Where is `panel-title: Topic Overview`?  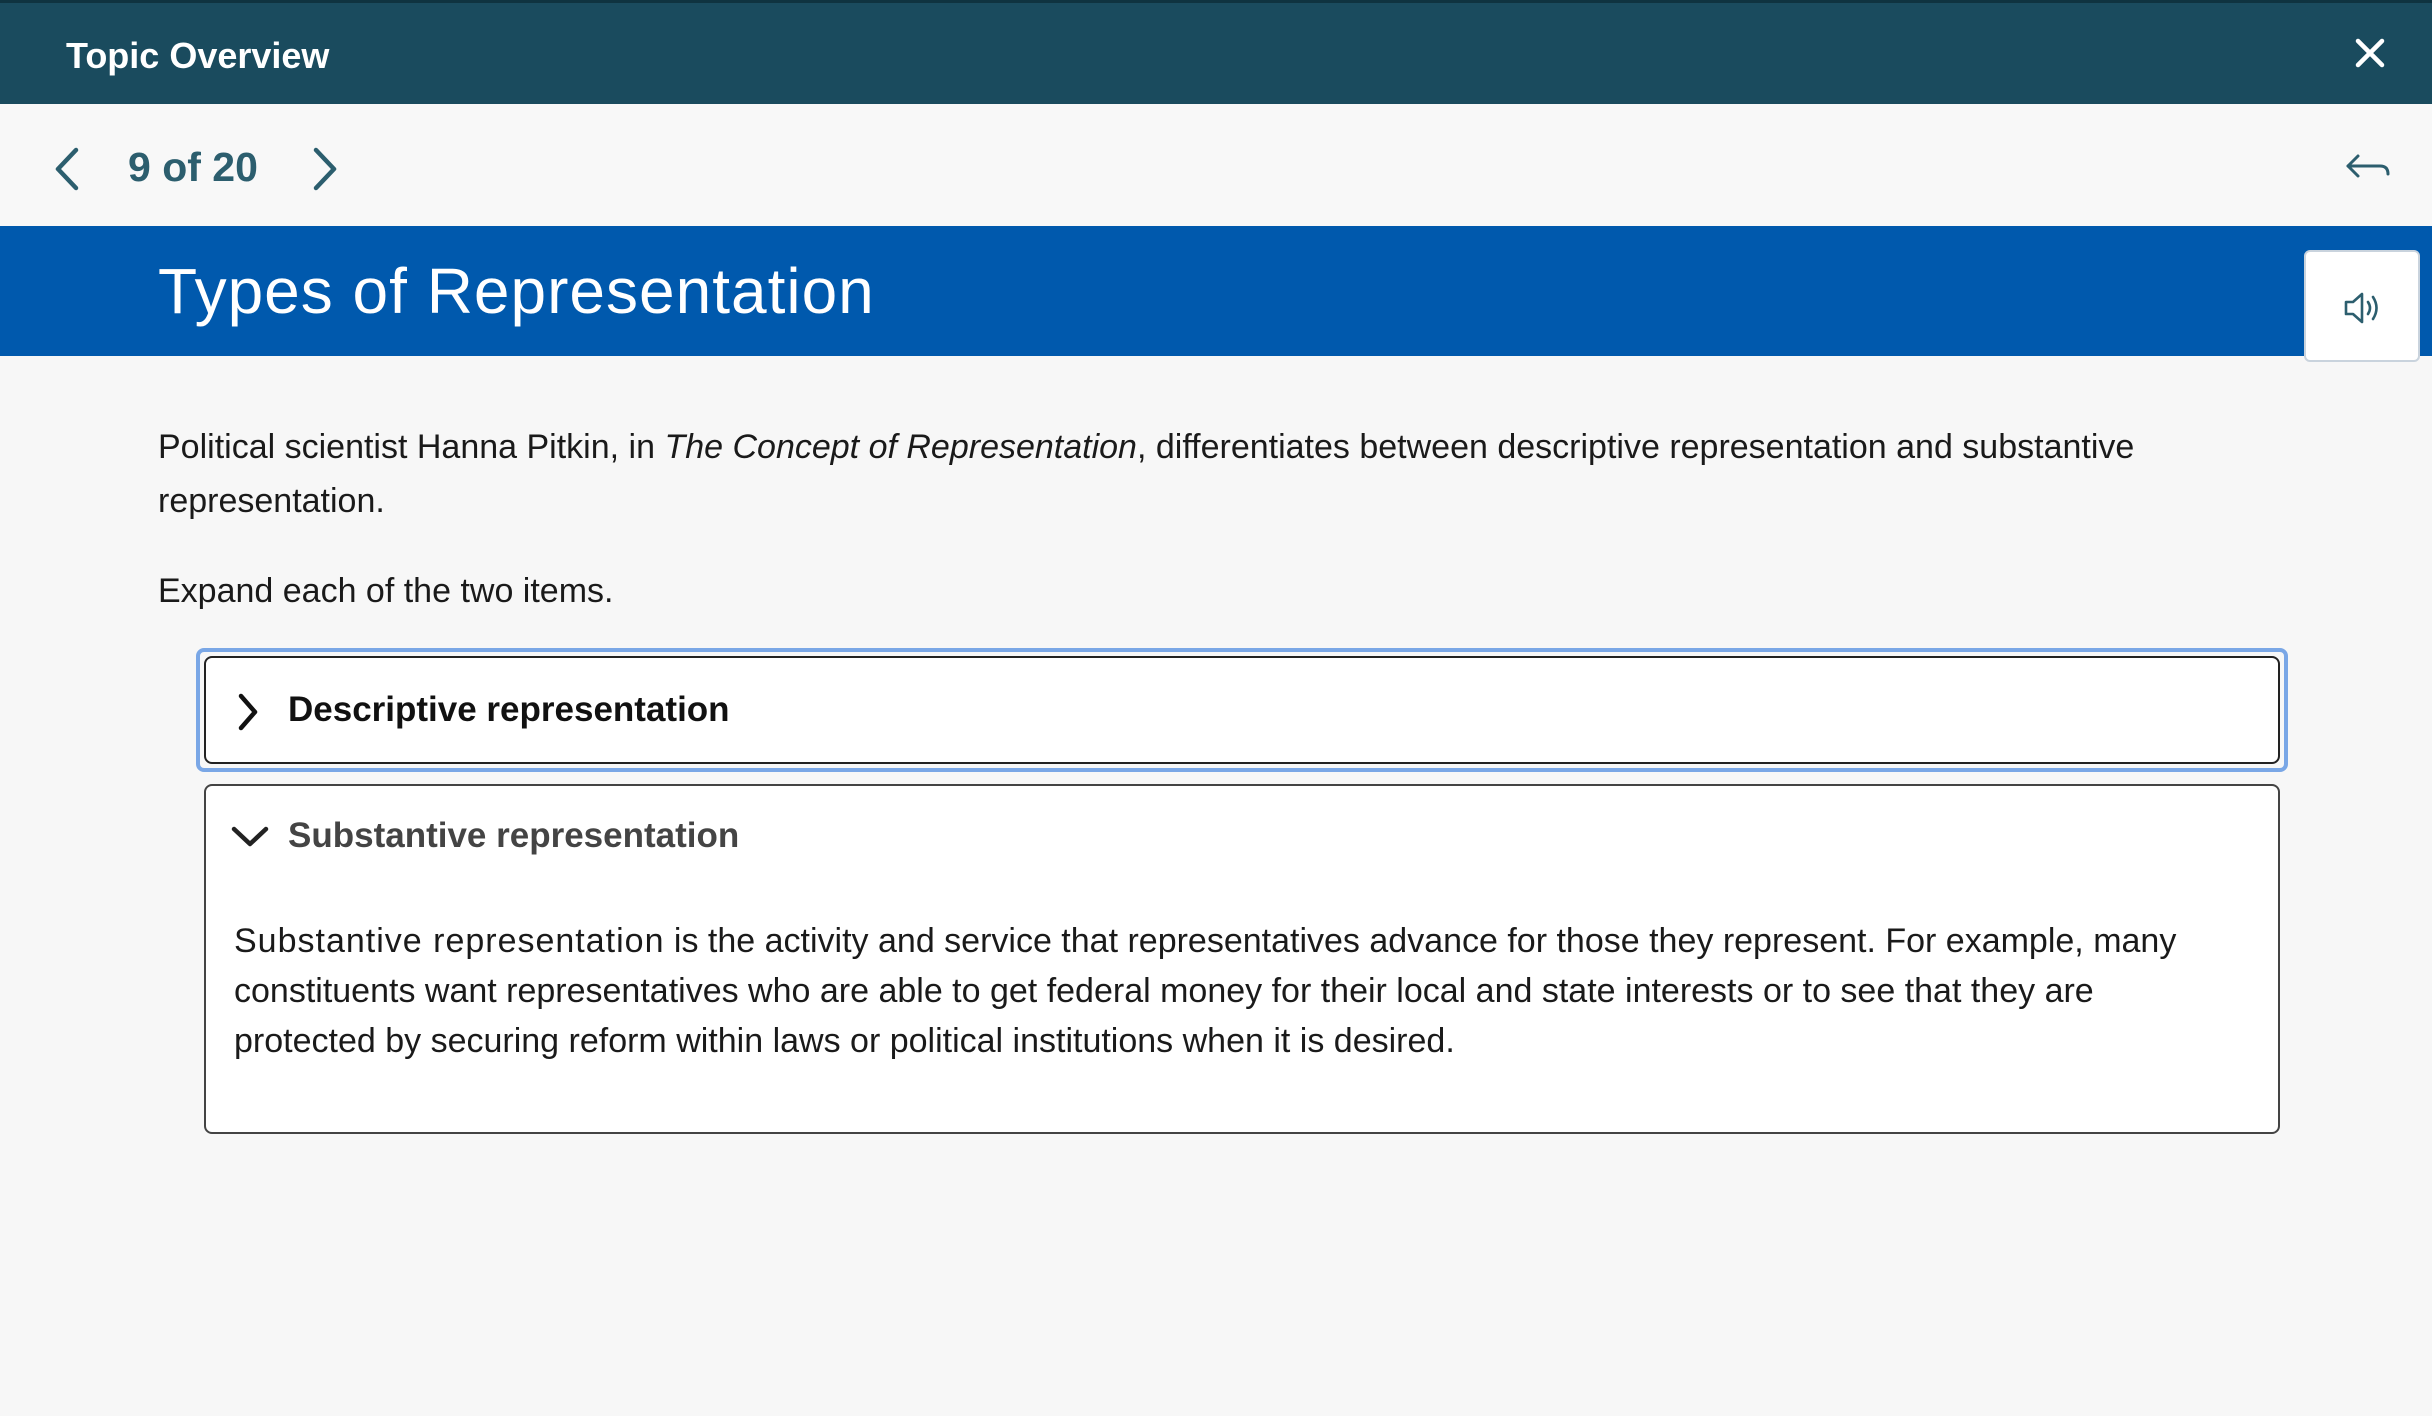 panel-title: Topic Overview is located at coordinates (198, 55).